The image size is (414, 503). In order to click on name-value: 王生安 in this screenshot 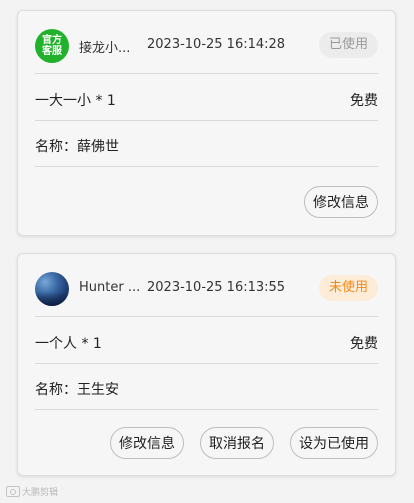, I will do `click(98, 390)`.